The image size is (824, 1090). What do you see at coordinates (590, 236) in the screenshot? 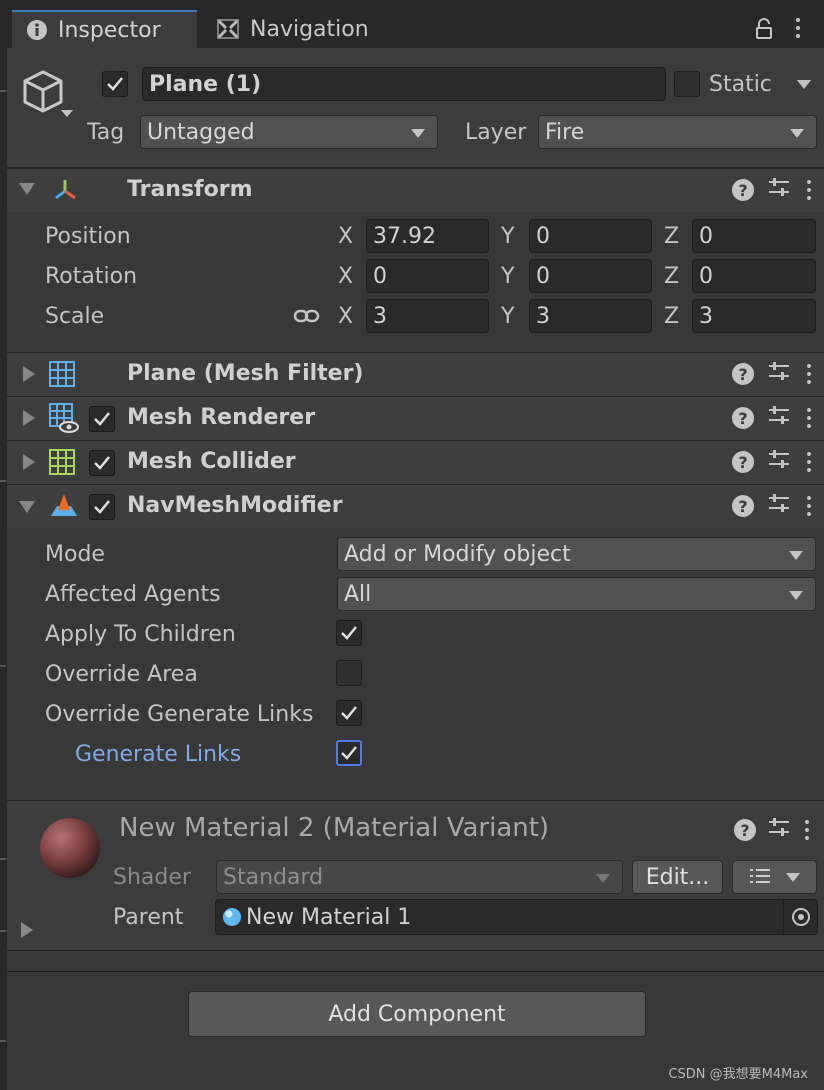
I see `position-y-input: 0` at bounding box center [590, 236].